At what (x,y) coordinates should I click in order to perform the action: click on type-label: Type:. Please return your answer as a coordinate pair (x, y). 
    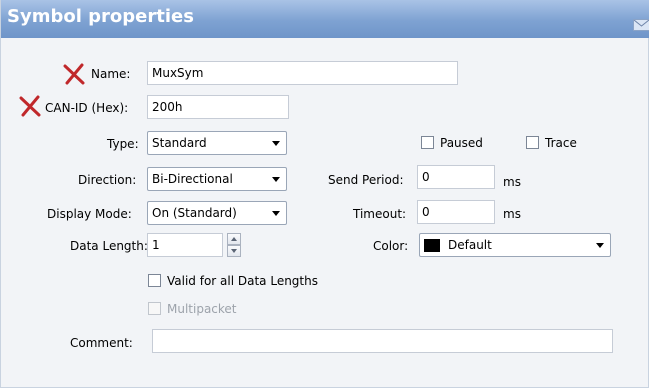
    Looking at the image, I should click on (123, 144).